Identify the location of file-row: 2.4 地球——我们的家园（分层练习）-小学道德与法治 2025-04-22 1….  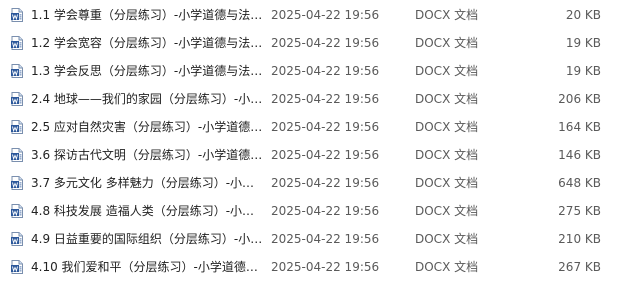
(317, 99).